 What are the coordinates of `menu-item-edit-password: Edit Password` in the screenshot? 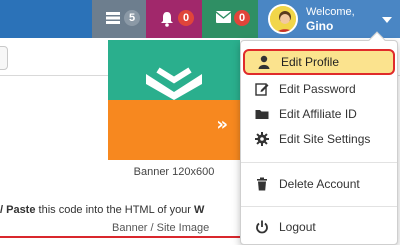 It's located at (319, 89).